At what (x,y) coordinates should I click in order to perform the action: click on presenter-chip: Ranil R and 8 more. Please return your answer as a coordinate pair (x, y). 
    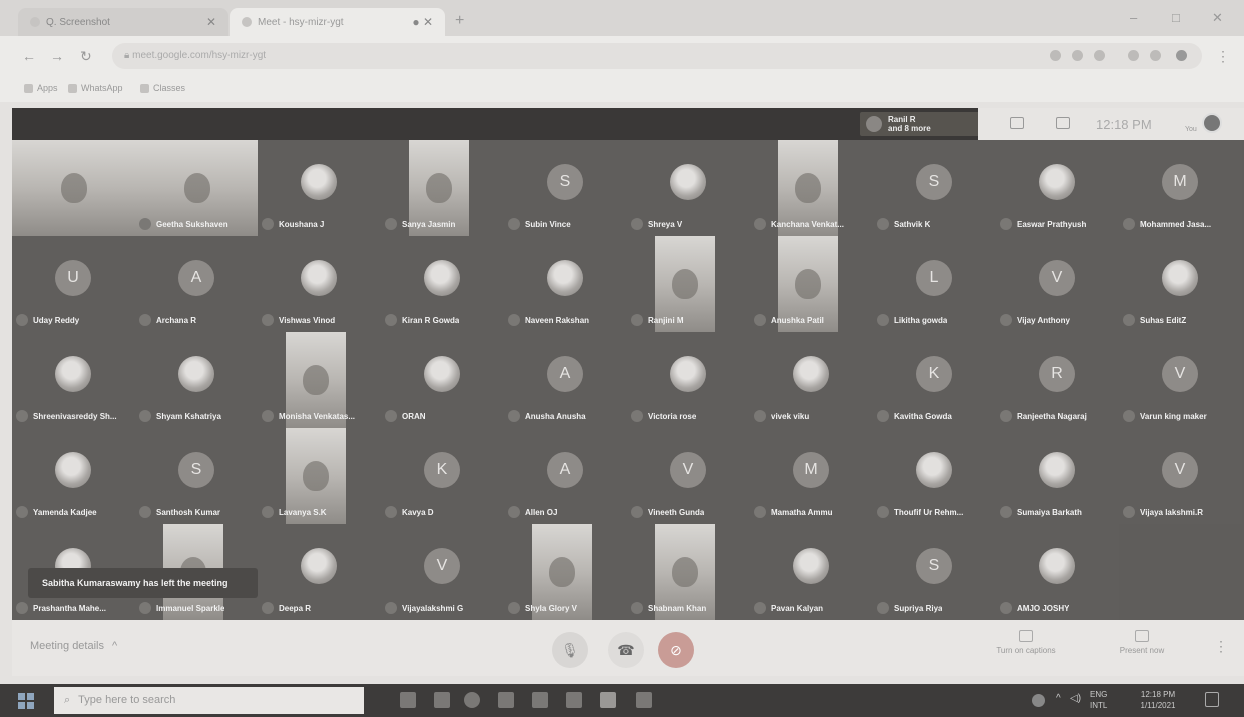
    Looking at the image, I should click on (923, 124).